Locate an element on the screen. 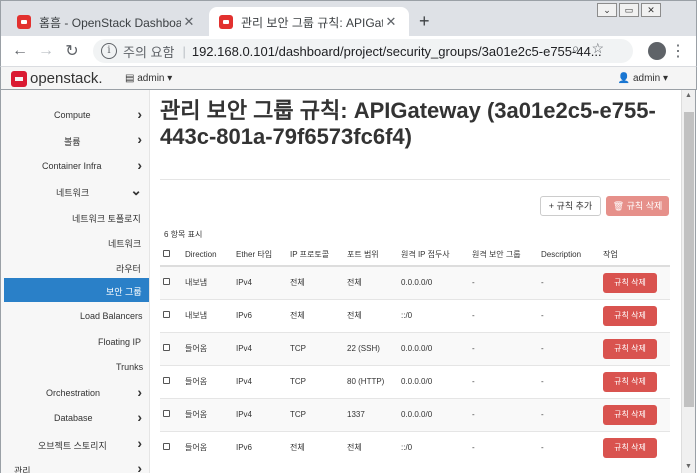 The height and width of the screenshot is (473, 697). column-header: Direction is located at coordinates (207, 255).